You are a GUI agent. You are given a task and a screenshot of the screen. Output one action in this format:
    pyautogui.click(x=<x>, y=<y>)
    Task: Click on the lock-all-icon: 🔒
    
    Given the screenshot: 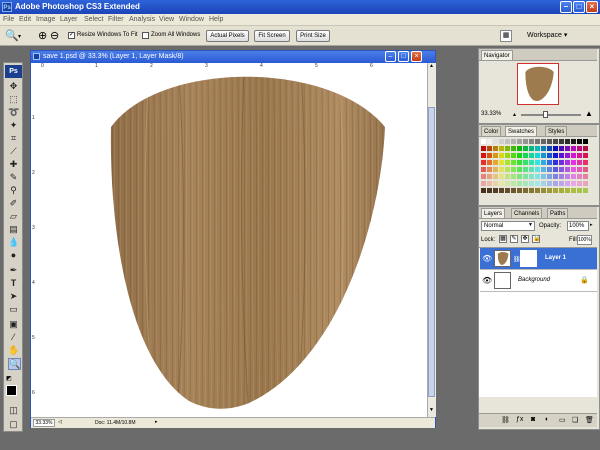 What is the action you would take?
    pyautogui.click(x=536, y=239)
    